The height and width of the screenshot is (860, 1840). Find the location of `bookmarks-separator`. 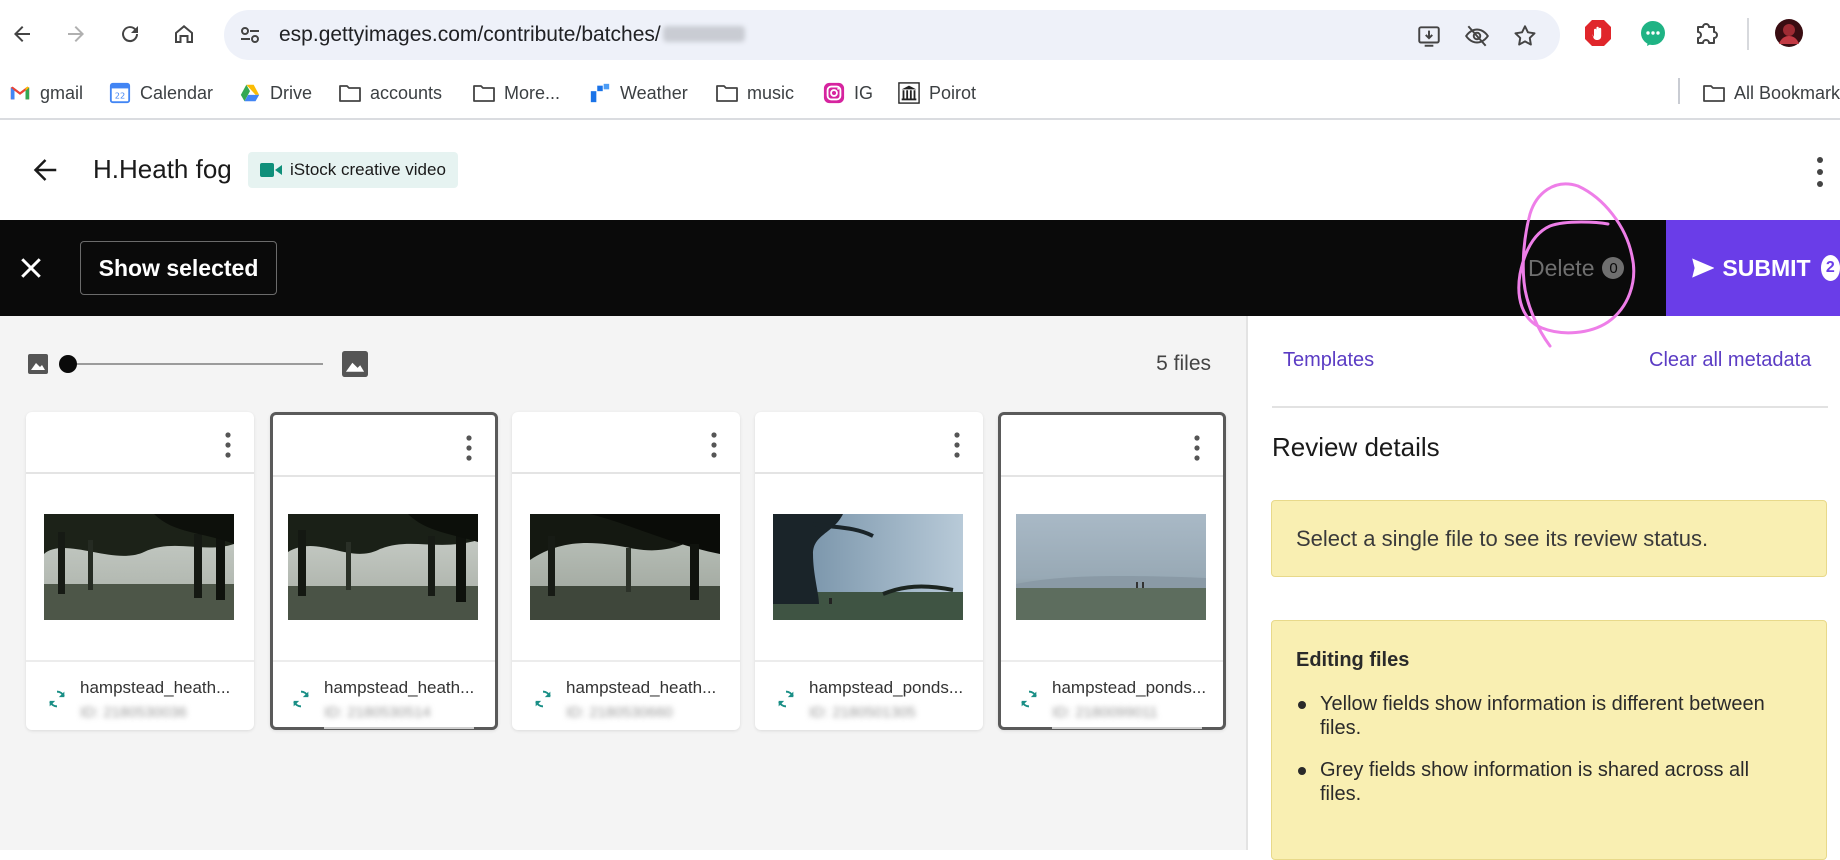

bookmarks-separator is located at coordinates (1679, 91).